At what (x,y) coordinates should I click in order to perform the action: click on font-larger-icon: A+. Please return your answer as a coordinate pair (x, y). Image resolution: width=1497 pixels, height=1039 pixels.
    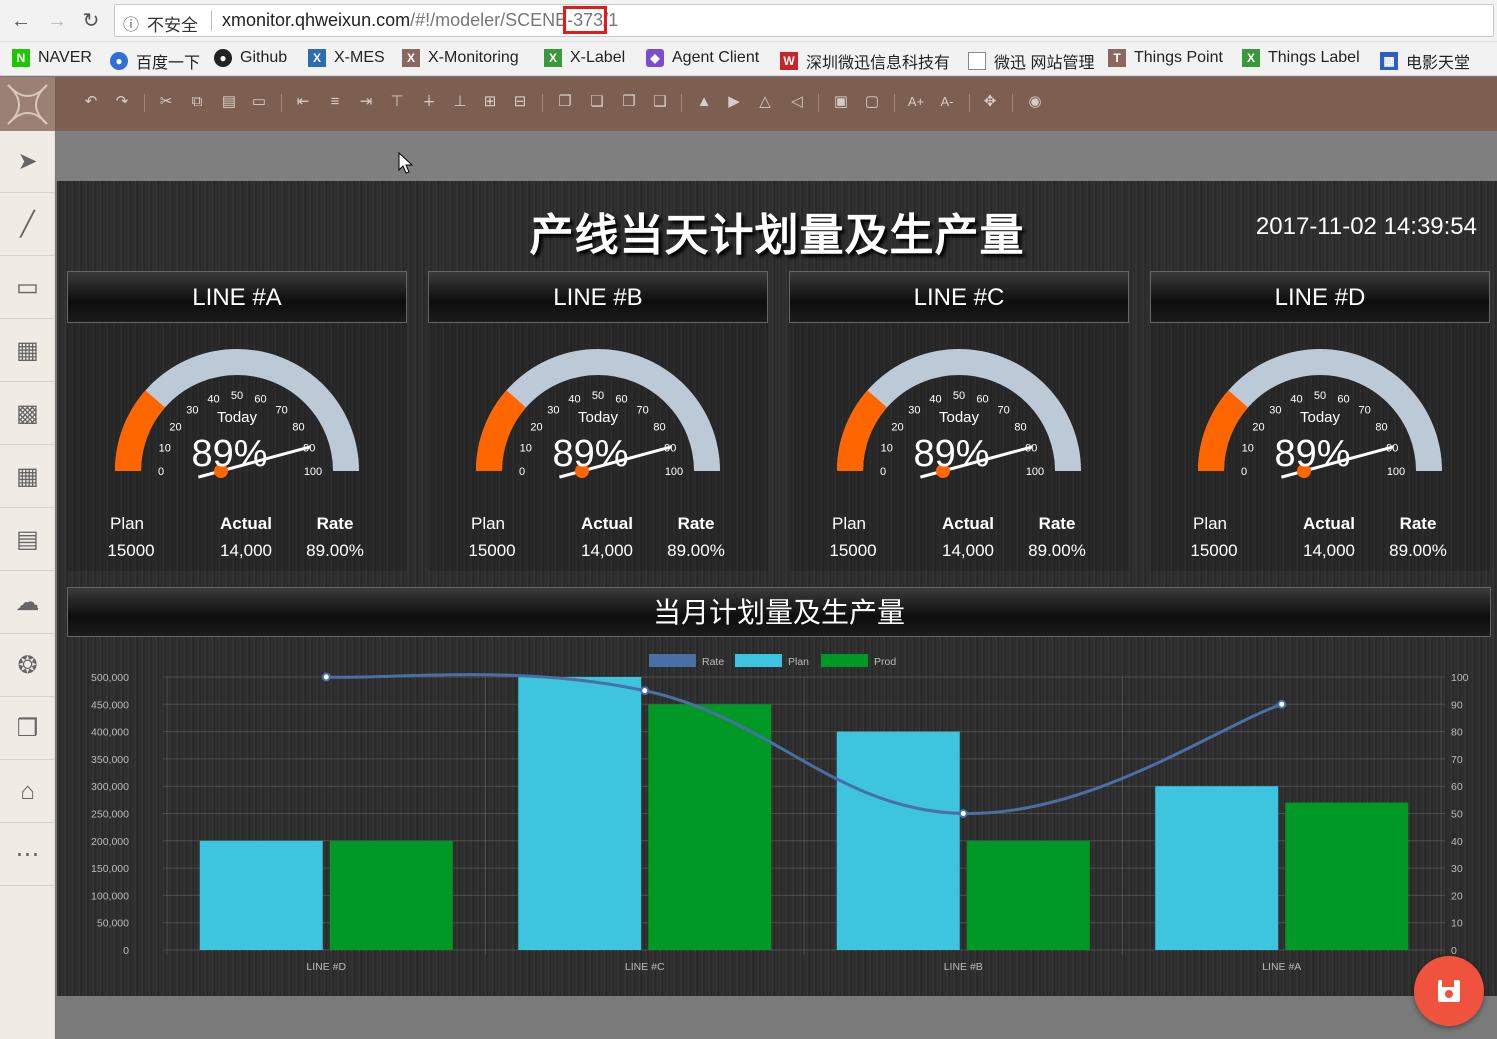
    Looking at the image, I should click on (916, 102).